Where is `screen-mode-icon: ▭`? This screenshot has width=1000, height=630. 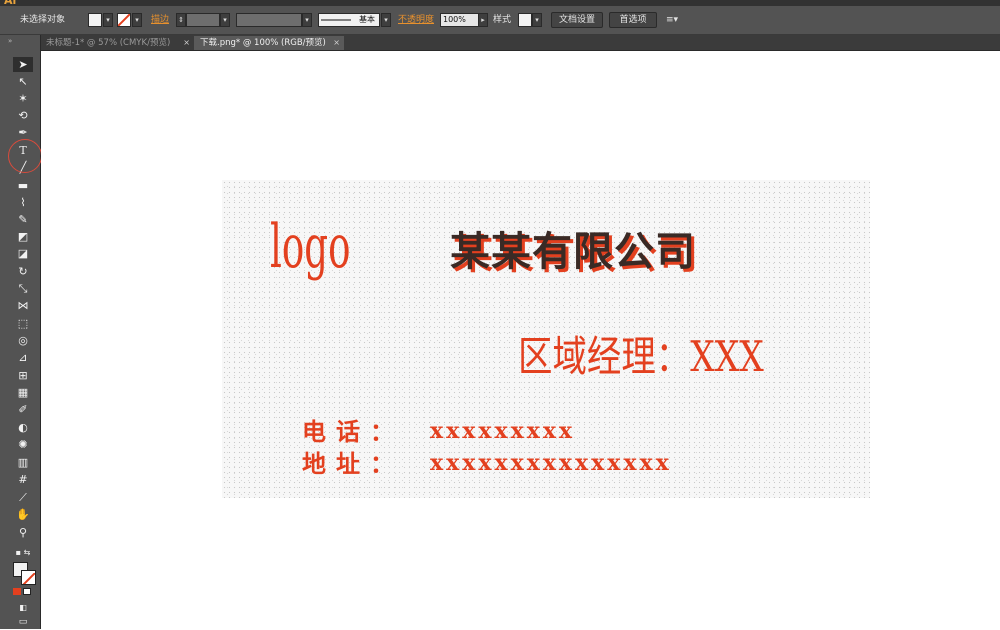 screen-mode-icon: ▭ is located at coordinates (23, 622).